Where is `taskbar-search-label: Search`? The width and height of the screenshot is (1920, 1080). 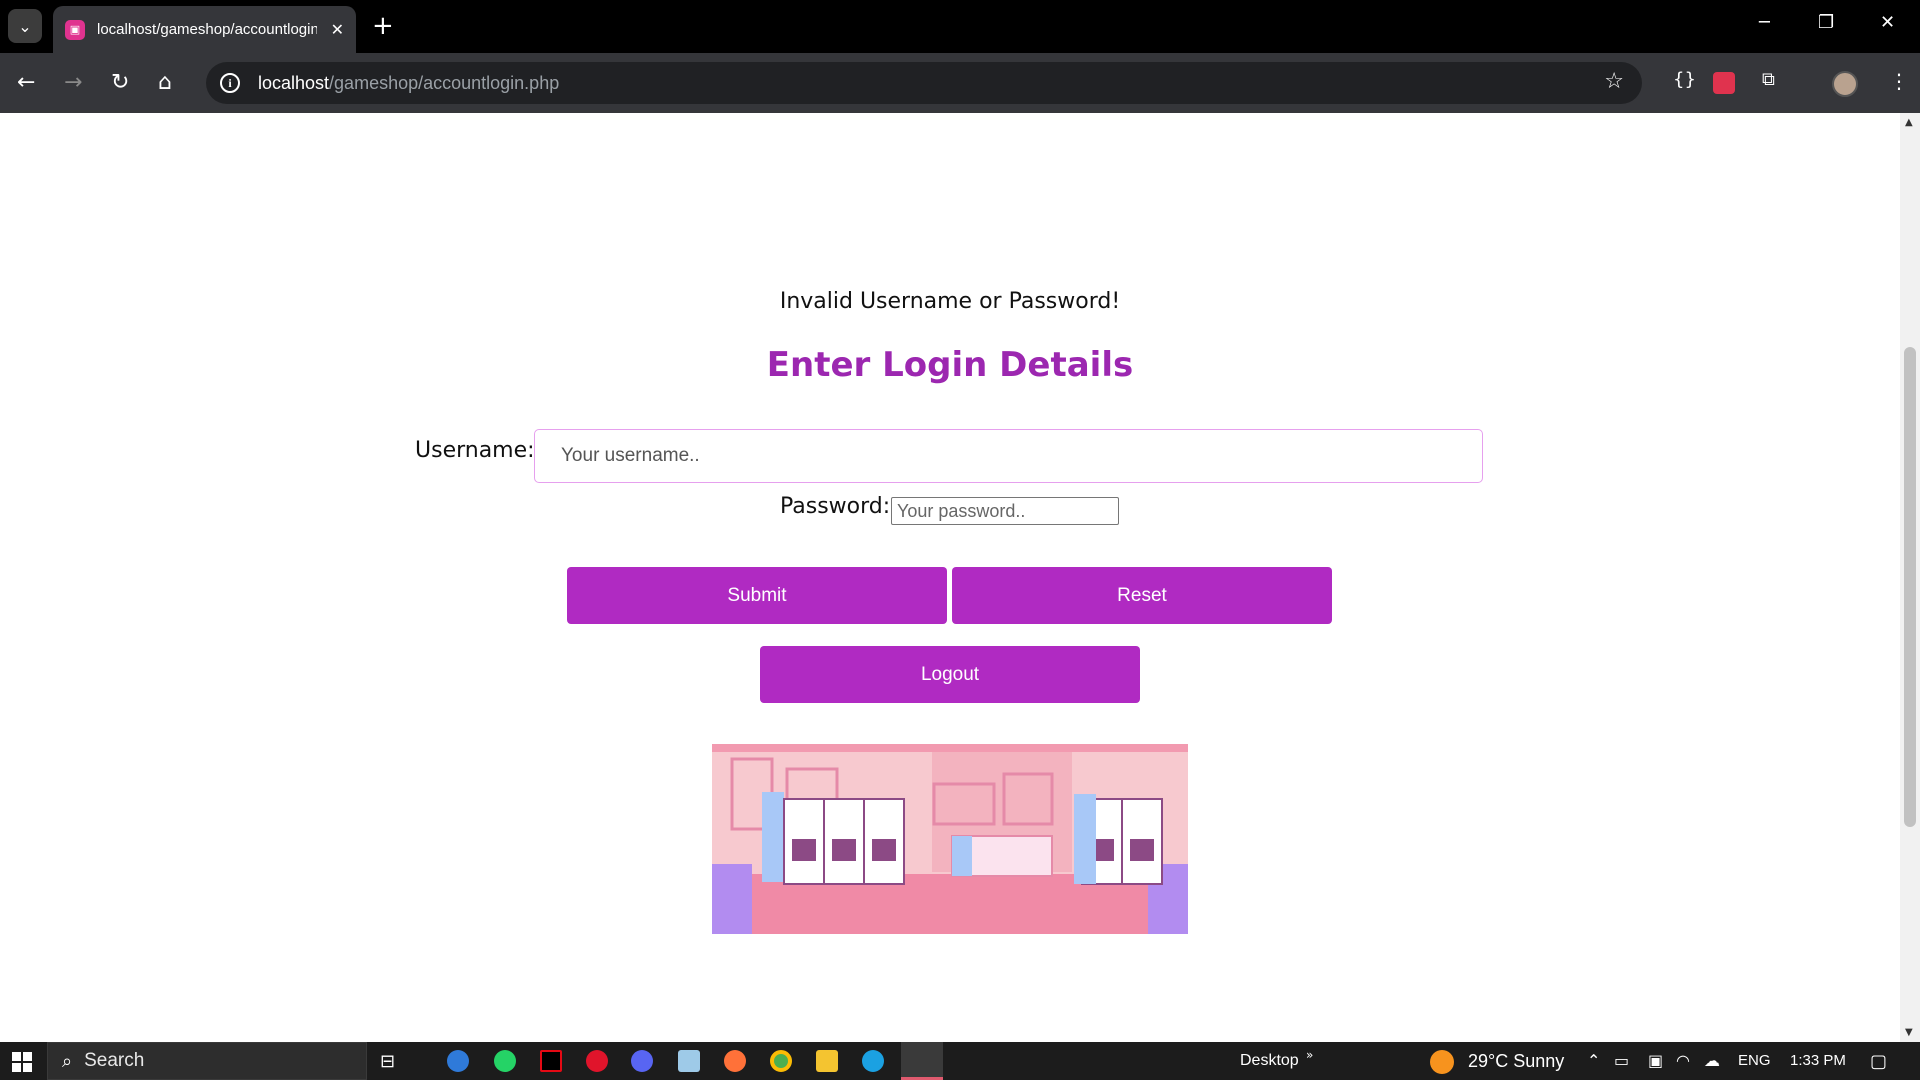
taskbar-search-label: Search is located at coordinates (114, 1060).